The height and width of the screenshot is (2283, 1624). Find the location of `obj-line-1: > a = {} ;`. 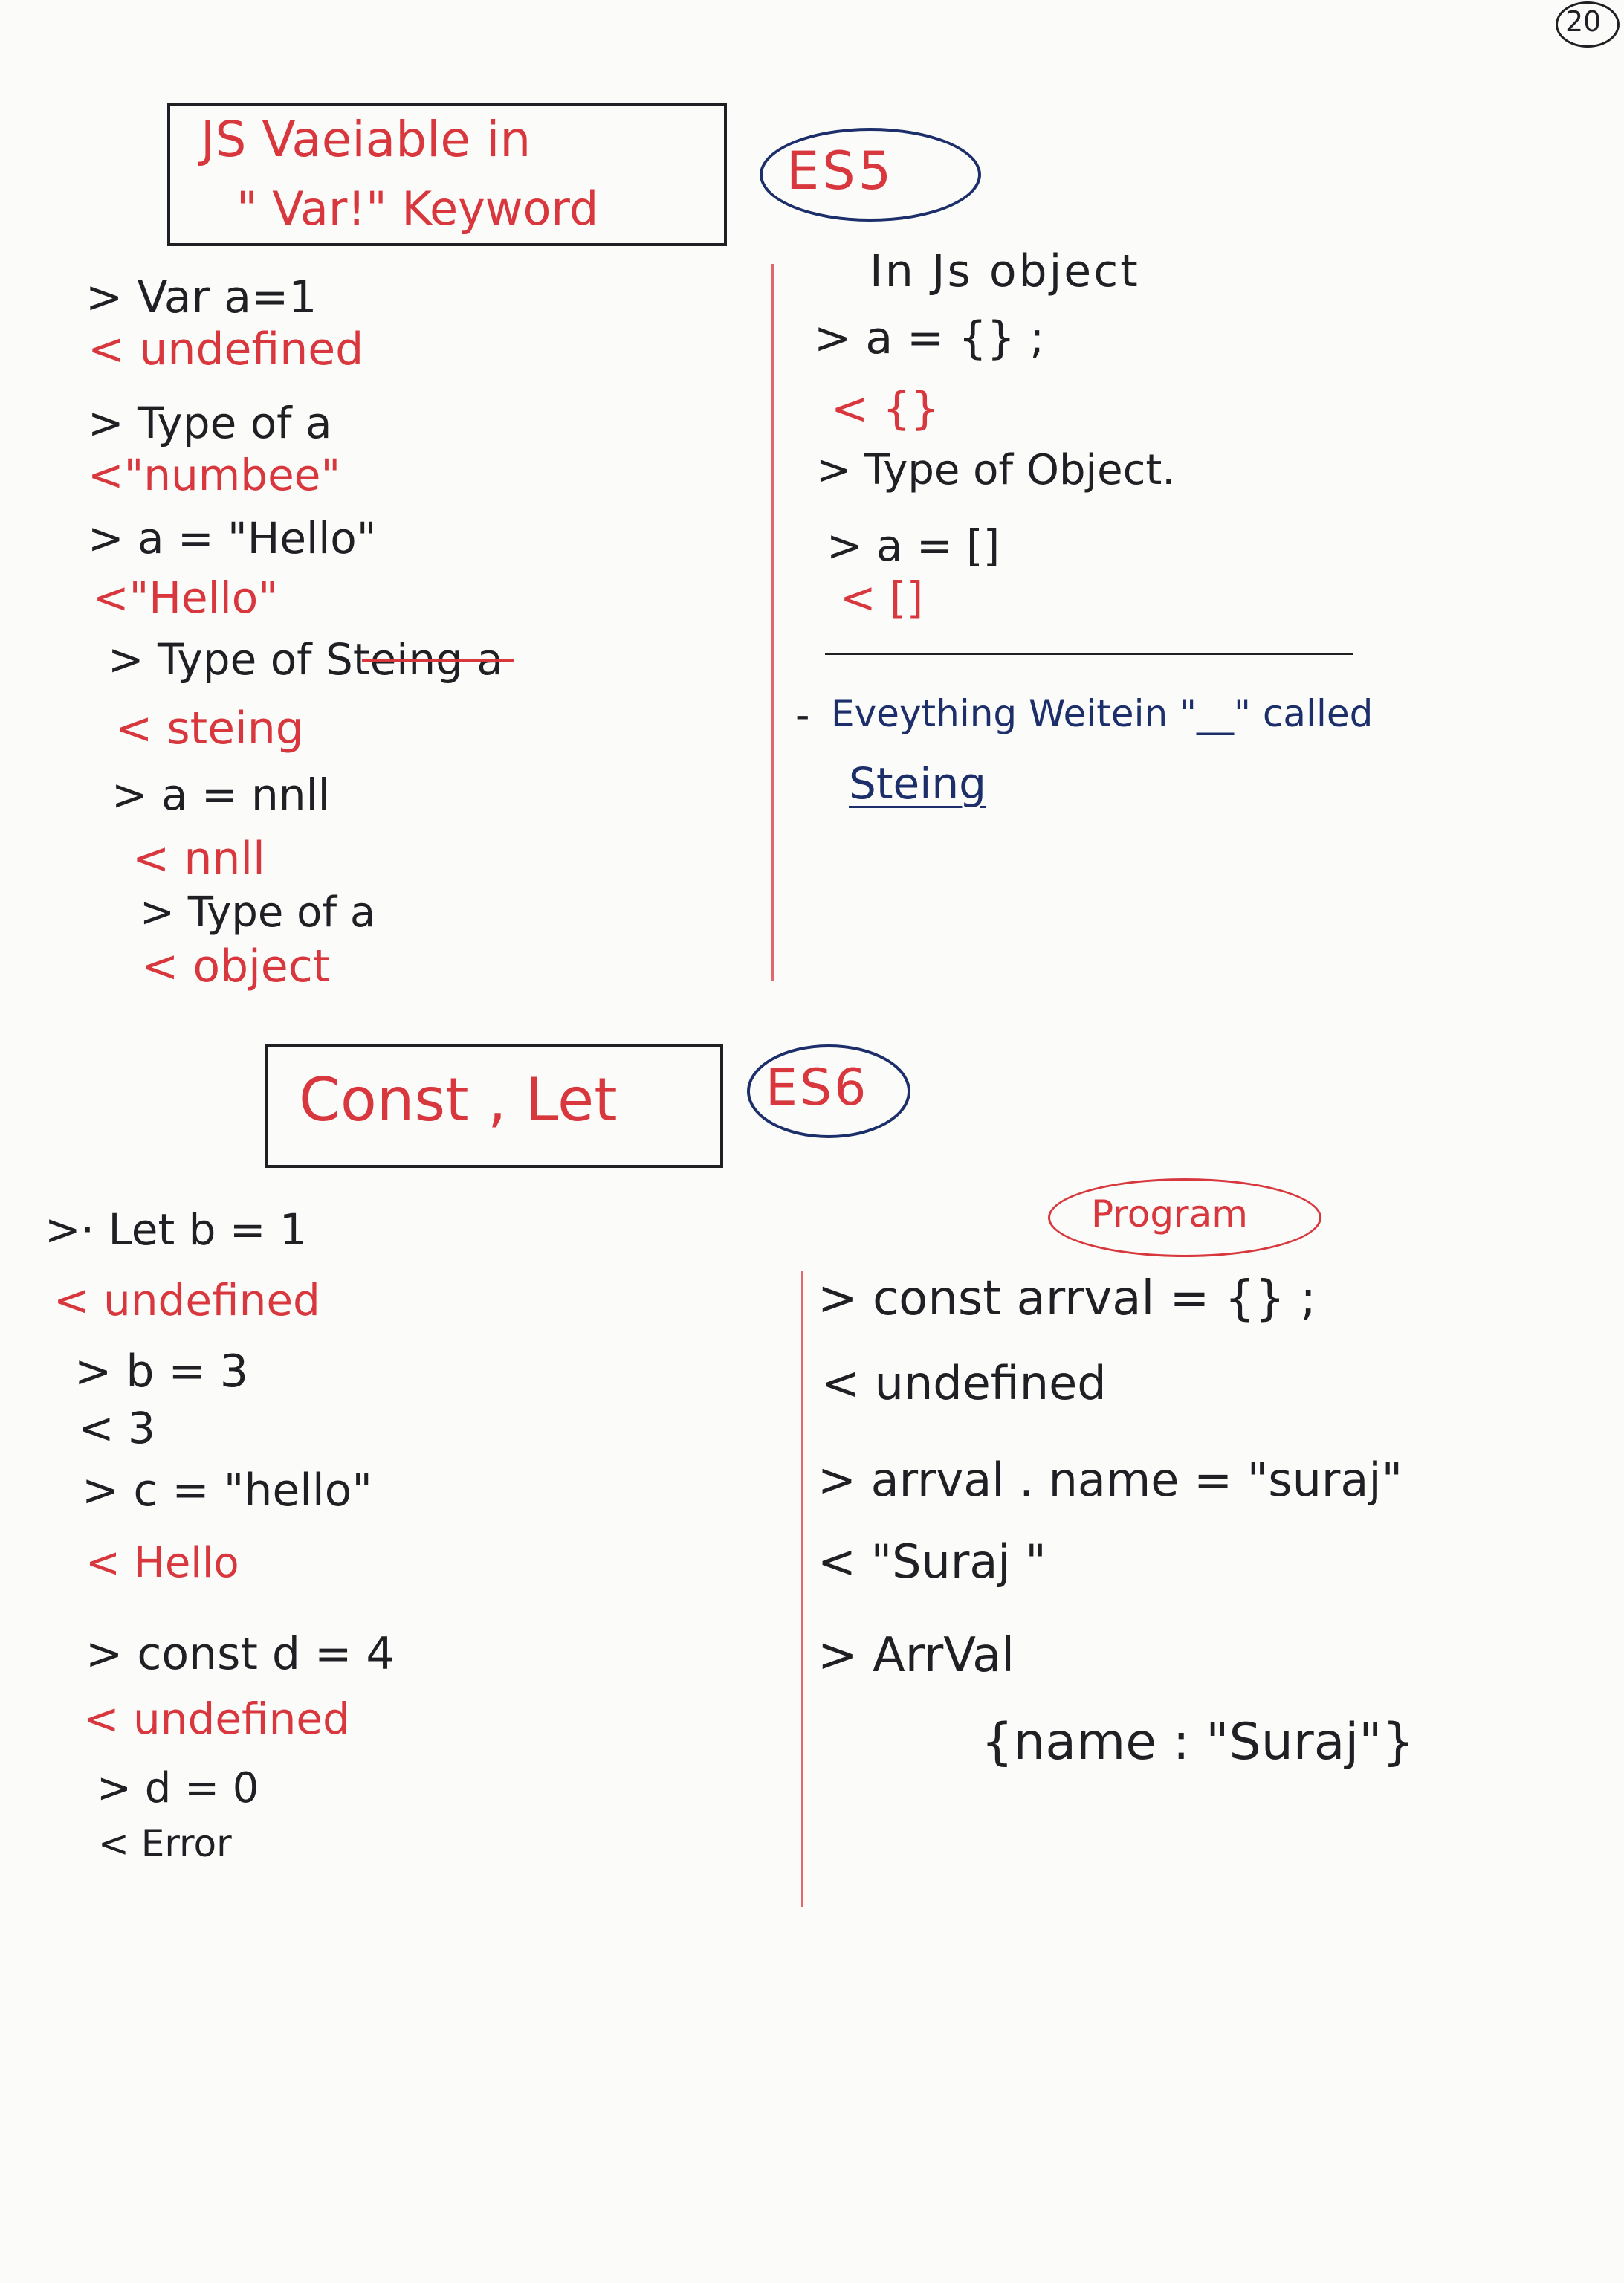

obj-line-1: > a = {} ; is located at coordinates (929, 338).